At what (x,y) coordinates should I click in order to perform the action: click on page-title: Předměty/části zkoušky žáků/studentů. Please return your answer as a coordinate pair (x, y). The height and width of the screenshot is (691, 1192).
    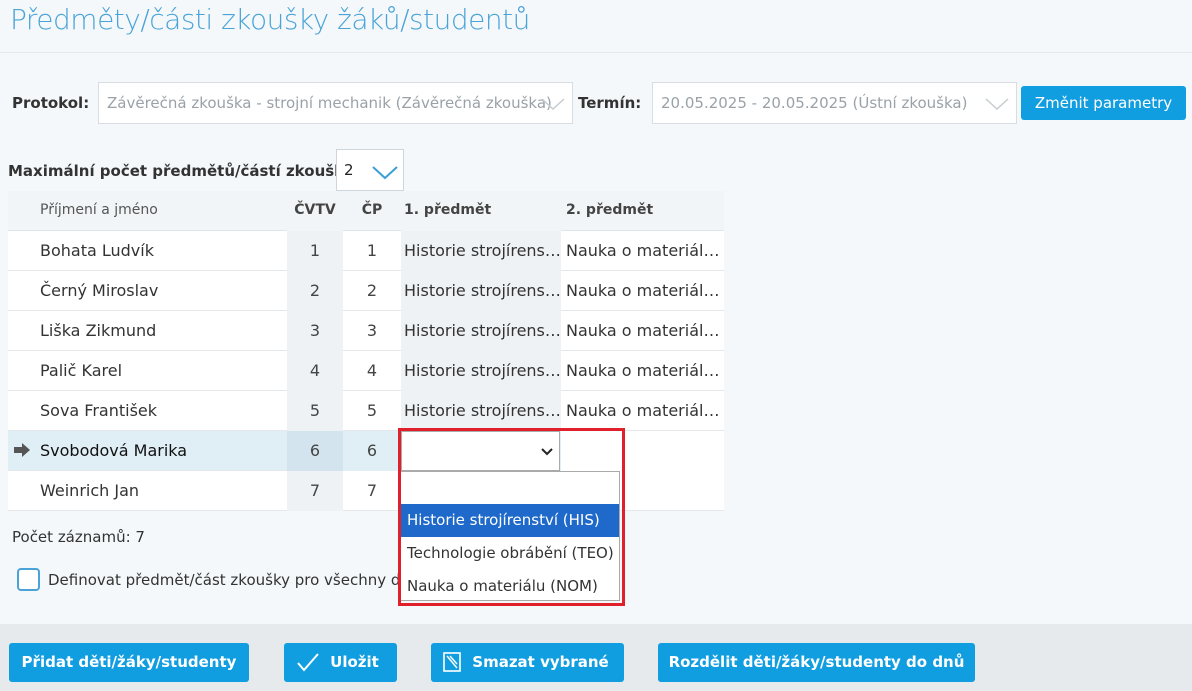
    Looking at the image, I should click on (270, 19).